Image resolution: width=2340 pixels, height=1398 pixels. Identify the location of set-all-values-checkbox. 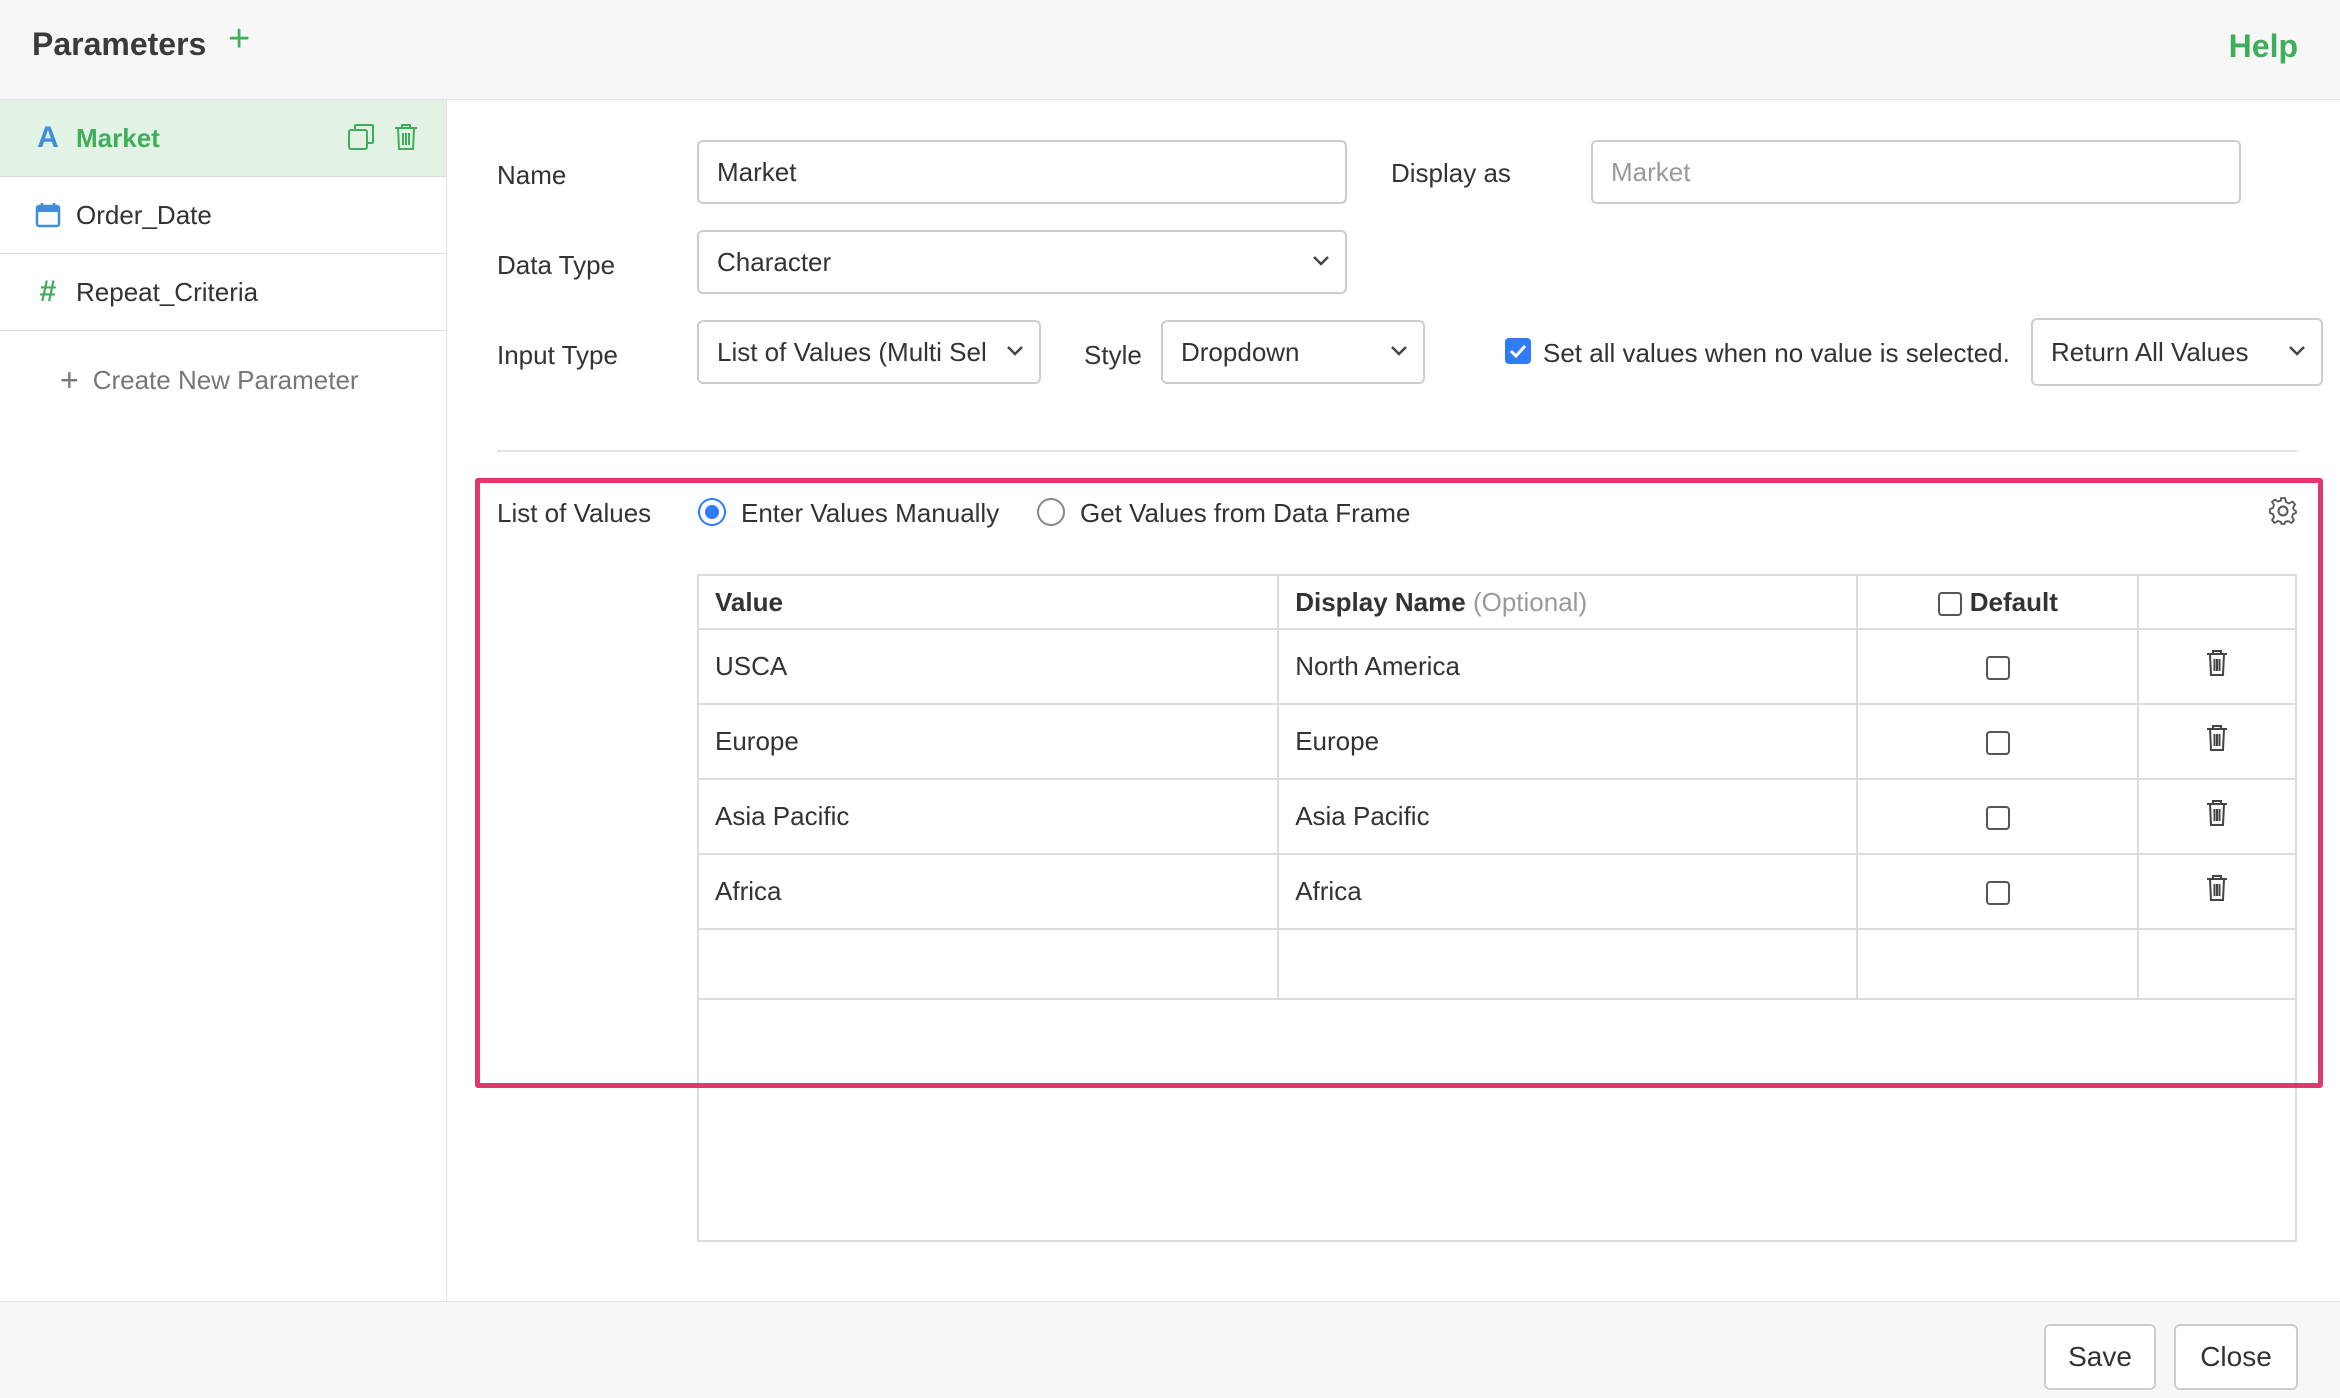
(1518, 351).